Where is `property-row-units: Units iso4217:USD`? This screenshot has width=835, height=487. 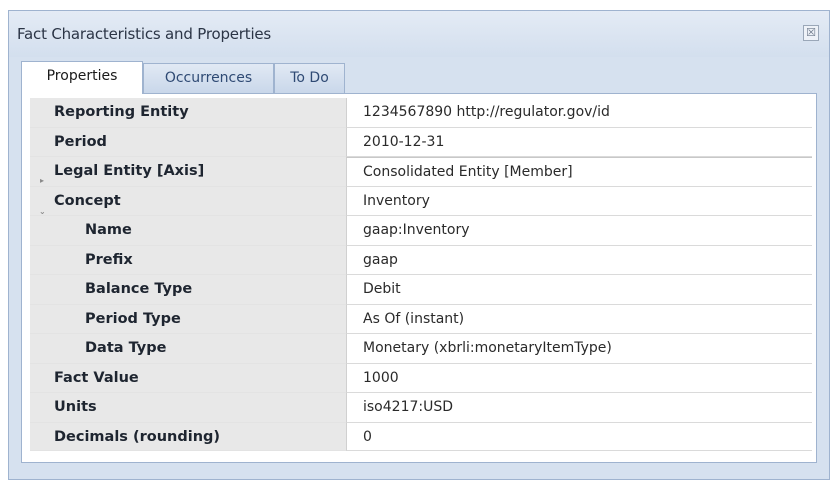 property-row-units: Units iso4217:USD is located at coordinates (421, 408).